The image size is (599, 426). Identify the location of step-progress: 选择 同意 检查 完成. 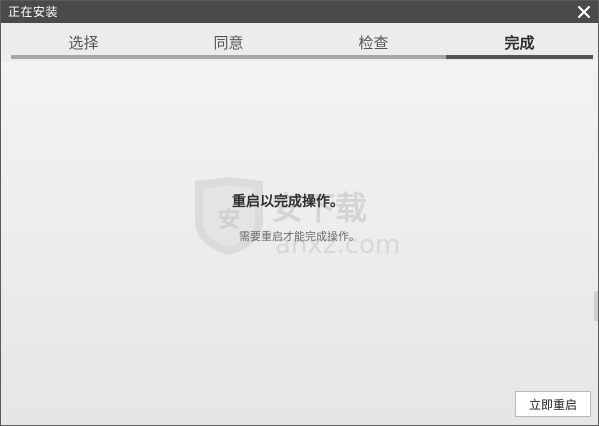
(302, 42).